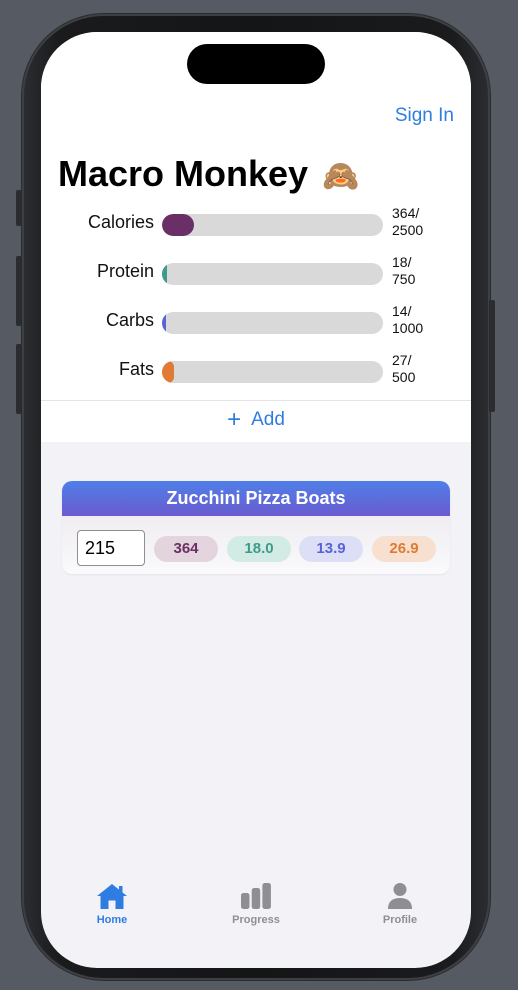  I want to click on macro-label: Calories, so click(120, 222).